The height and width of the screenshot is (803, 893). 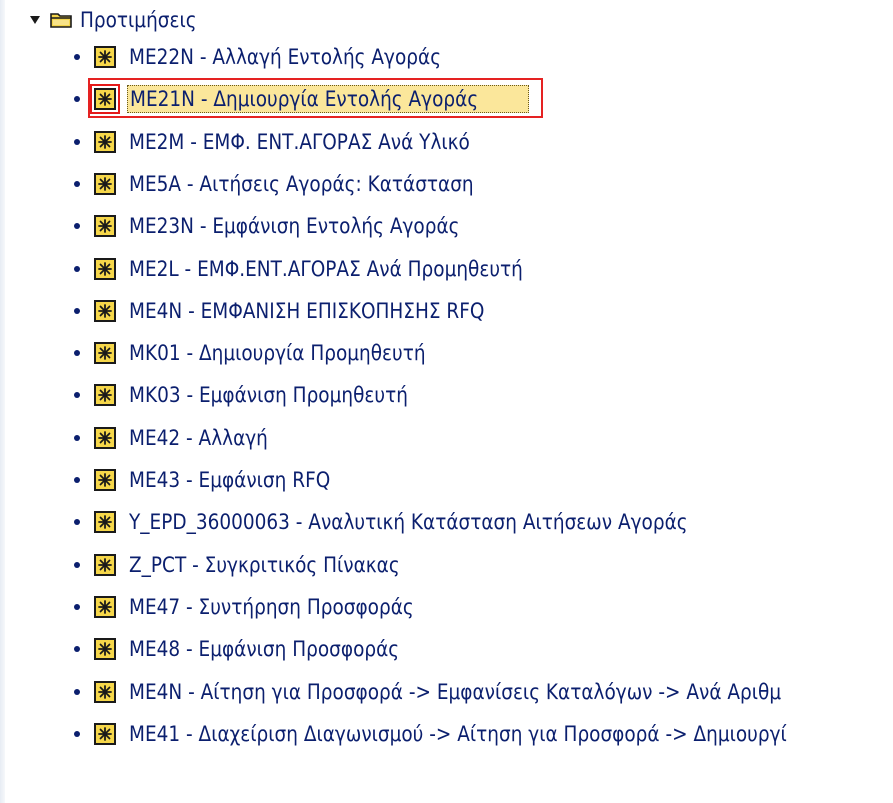 I want to click on transaction-list-item: MK01 - Δημιουργία Προμηθευτή, so click(x=271, y=353).